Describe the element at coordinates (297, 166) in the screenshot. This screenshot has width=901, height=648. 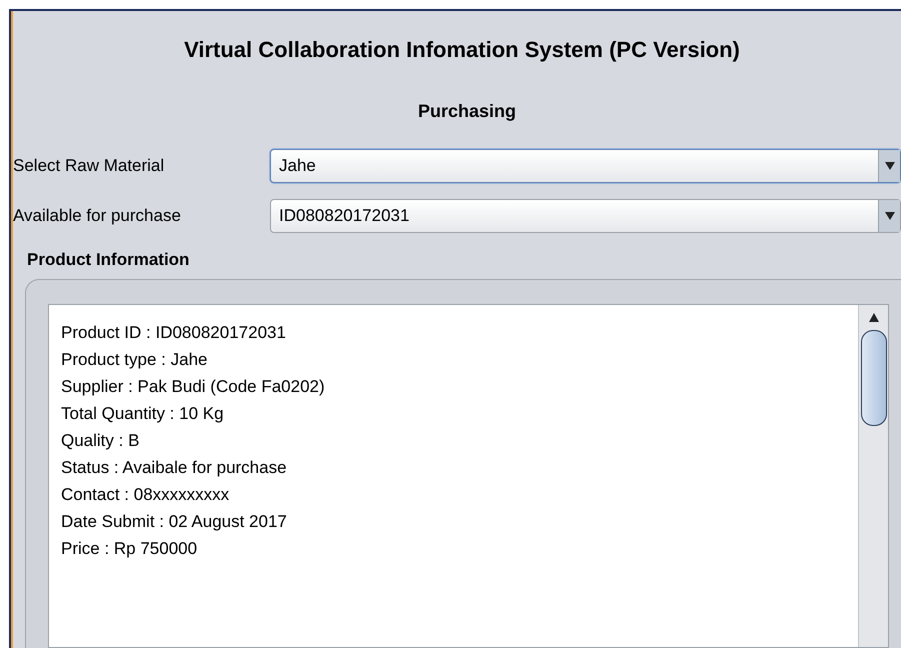
I see `dropdown-value: Jahe` at that location.